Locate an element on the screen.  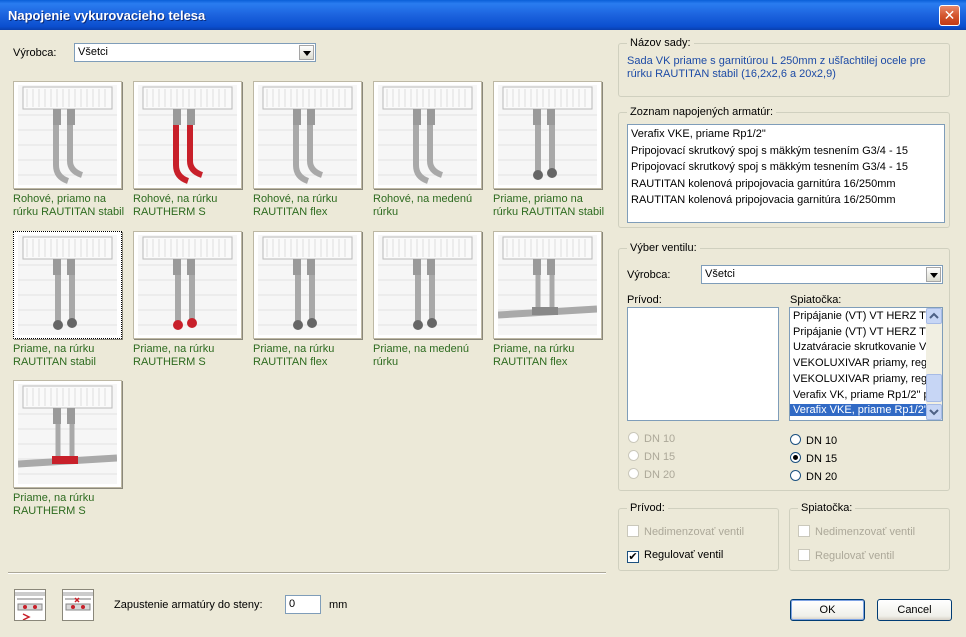
radiator-straight-flex-tee-icon is located at coordinates (547, 285).